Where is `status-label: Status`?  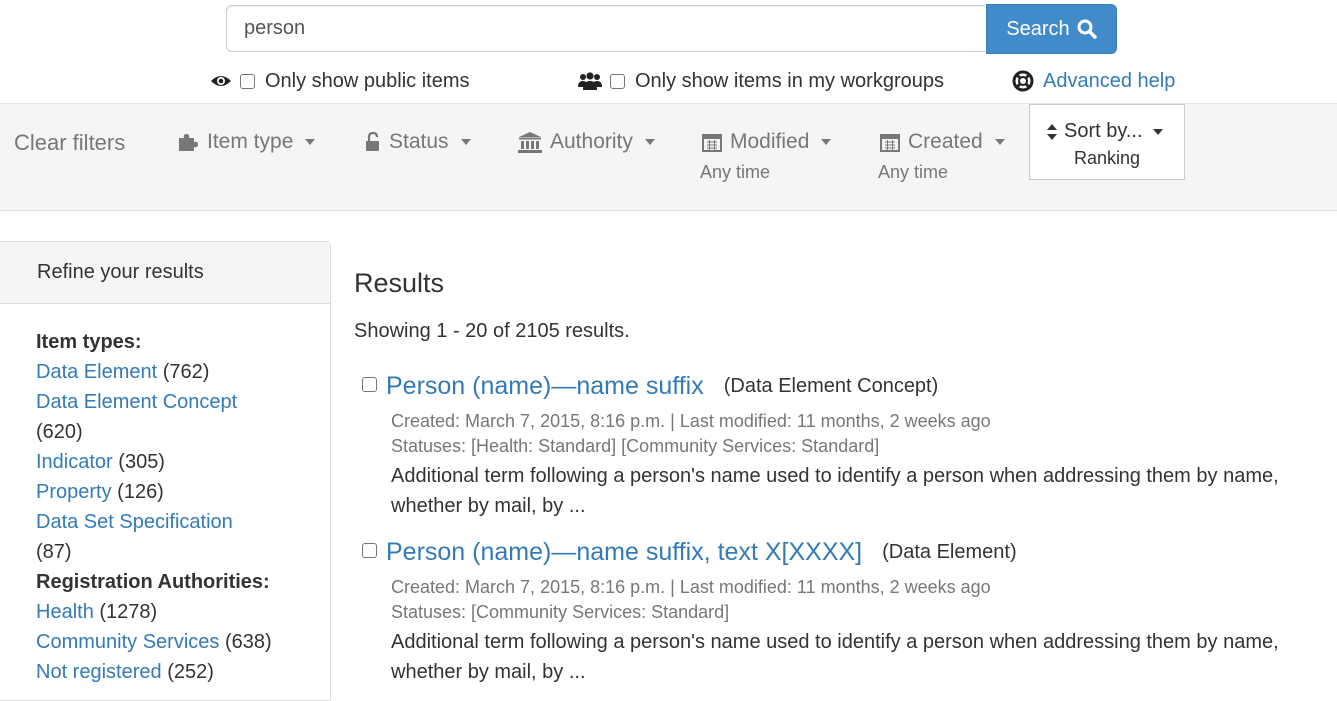 status-label: Status is located at coordinates (419, 141).